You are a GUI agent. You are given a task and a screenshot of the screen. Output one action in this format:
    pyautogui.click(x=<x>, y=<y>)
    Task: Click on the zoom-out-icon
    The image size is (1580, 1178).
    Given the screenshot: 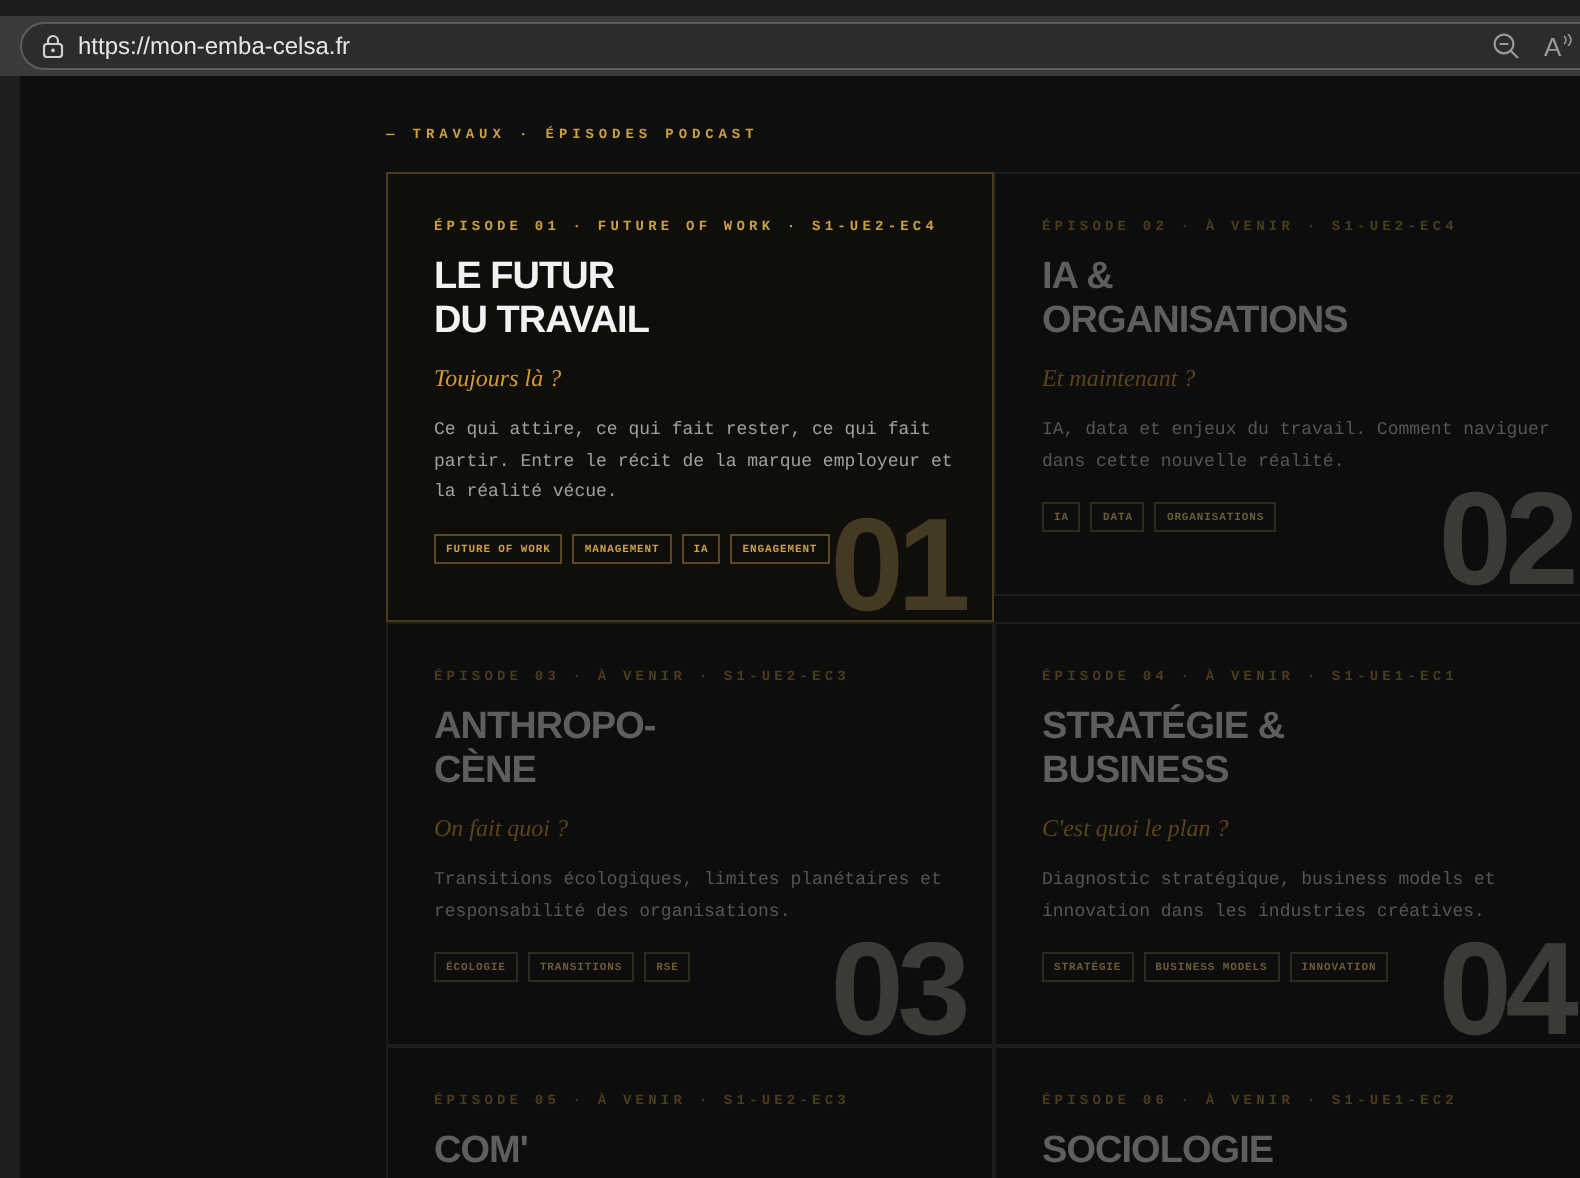 What is the action you would take?
    pyautogui.click(x=1506, y=46)
    